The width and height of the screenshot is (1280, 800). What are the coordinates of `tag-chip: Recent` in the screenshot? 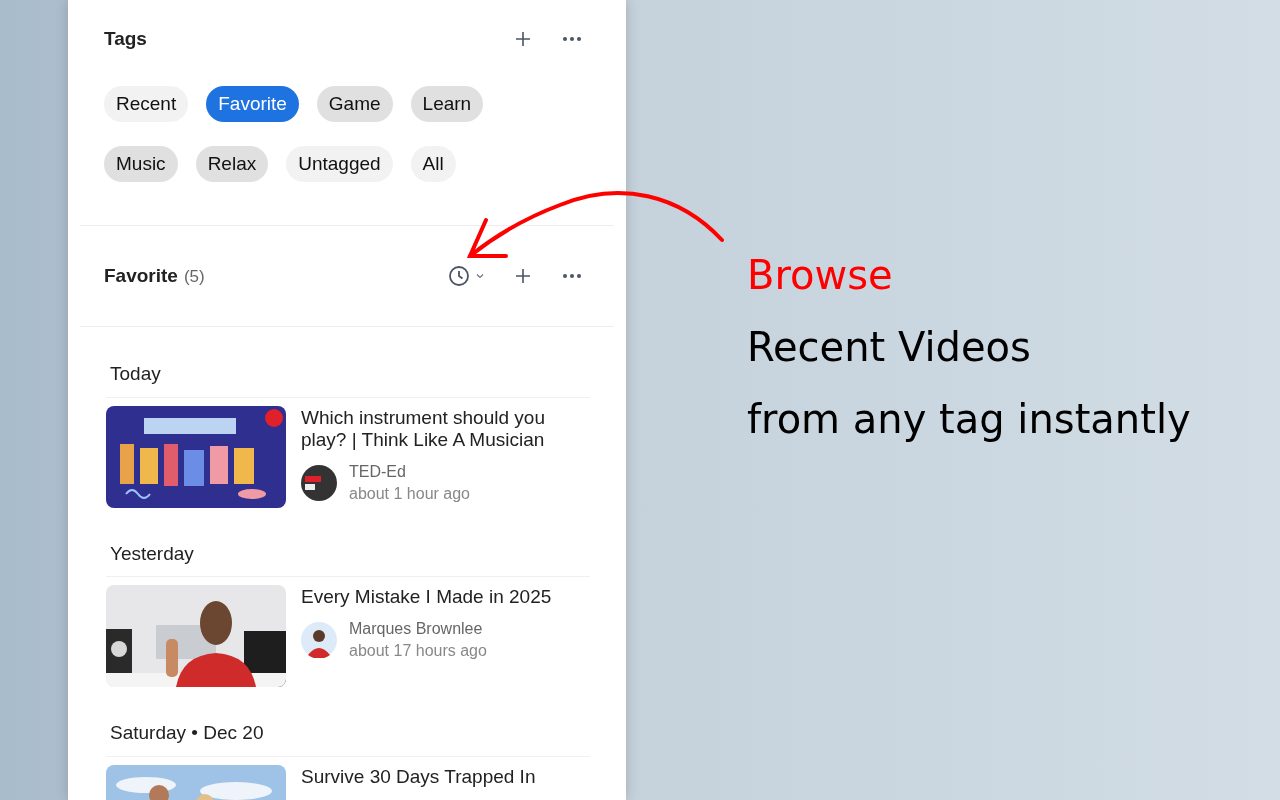 It's located at (146, 104).